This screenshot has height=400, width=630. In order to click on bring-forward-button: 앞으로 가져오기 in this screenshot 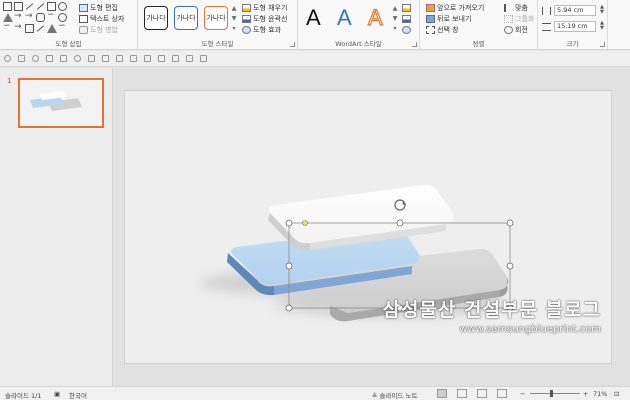, I will do `click(455, 8)`.